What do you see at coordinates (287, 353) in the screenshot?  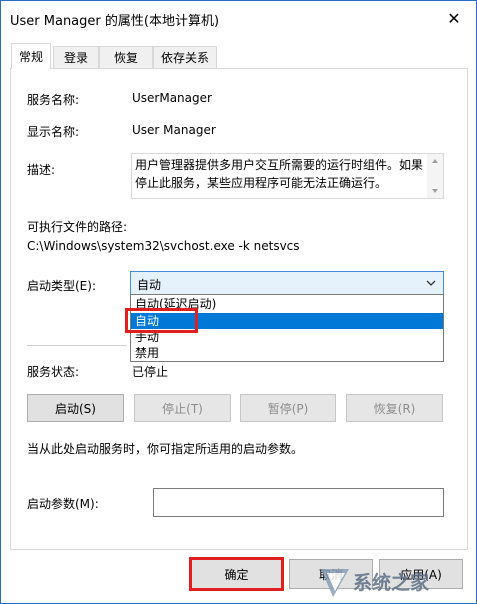 I see `option-disabled: 禁用` at bounding box center [287, 353].